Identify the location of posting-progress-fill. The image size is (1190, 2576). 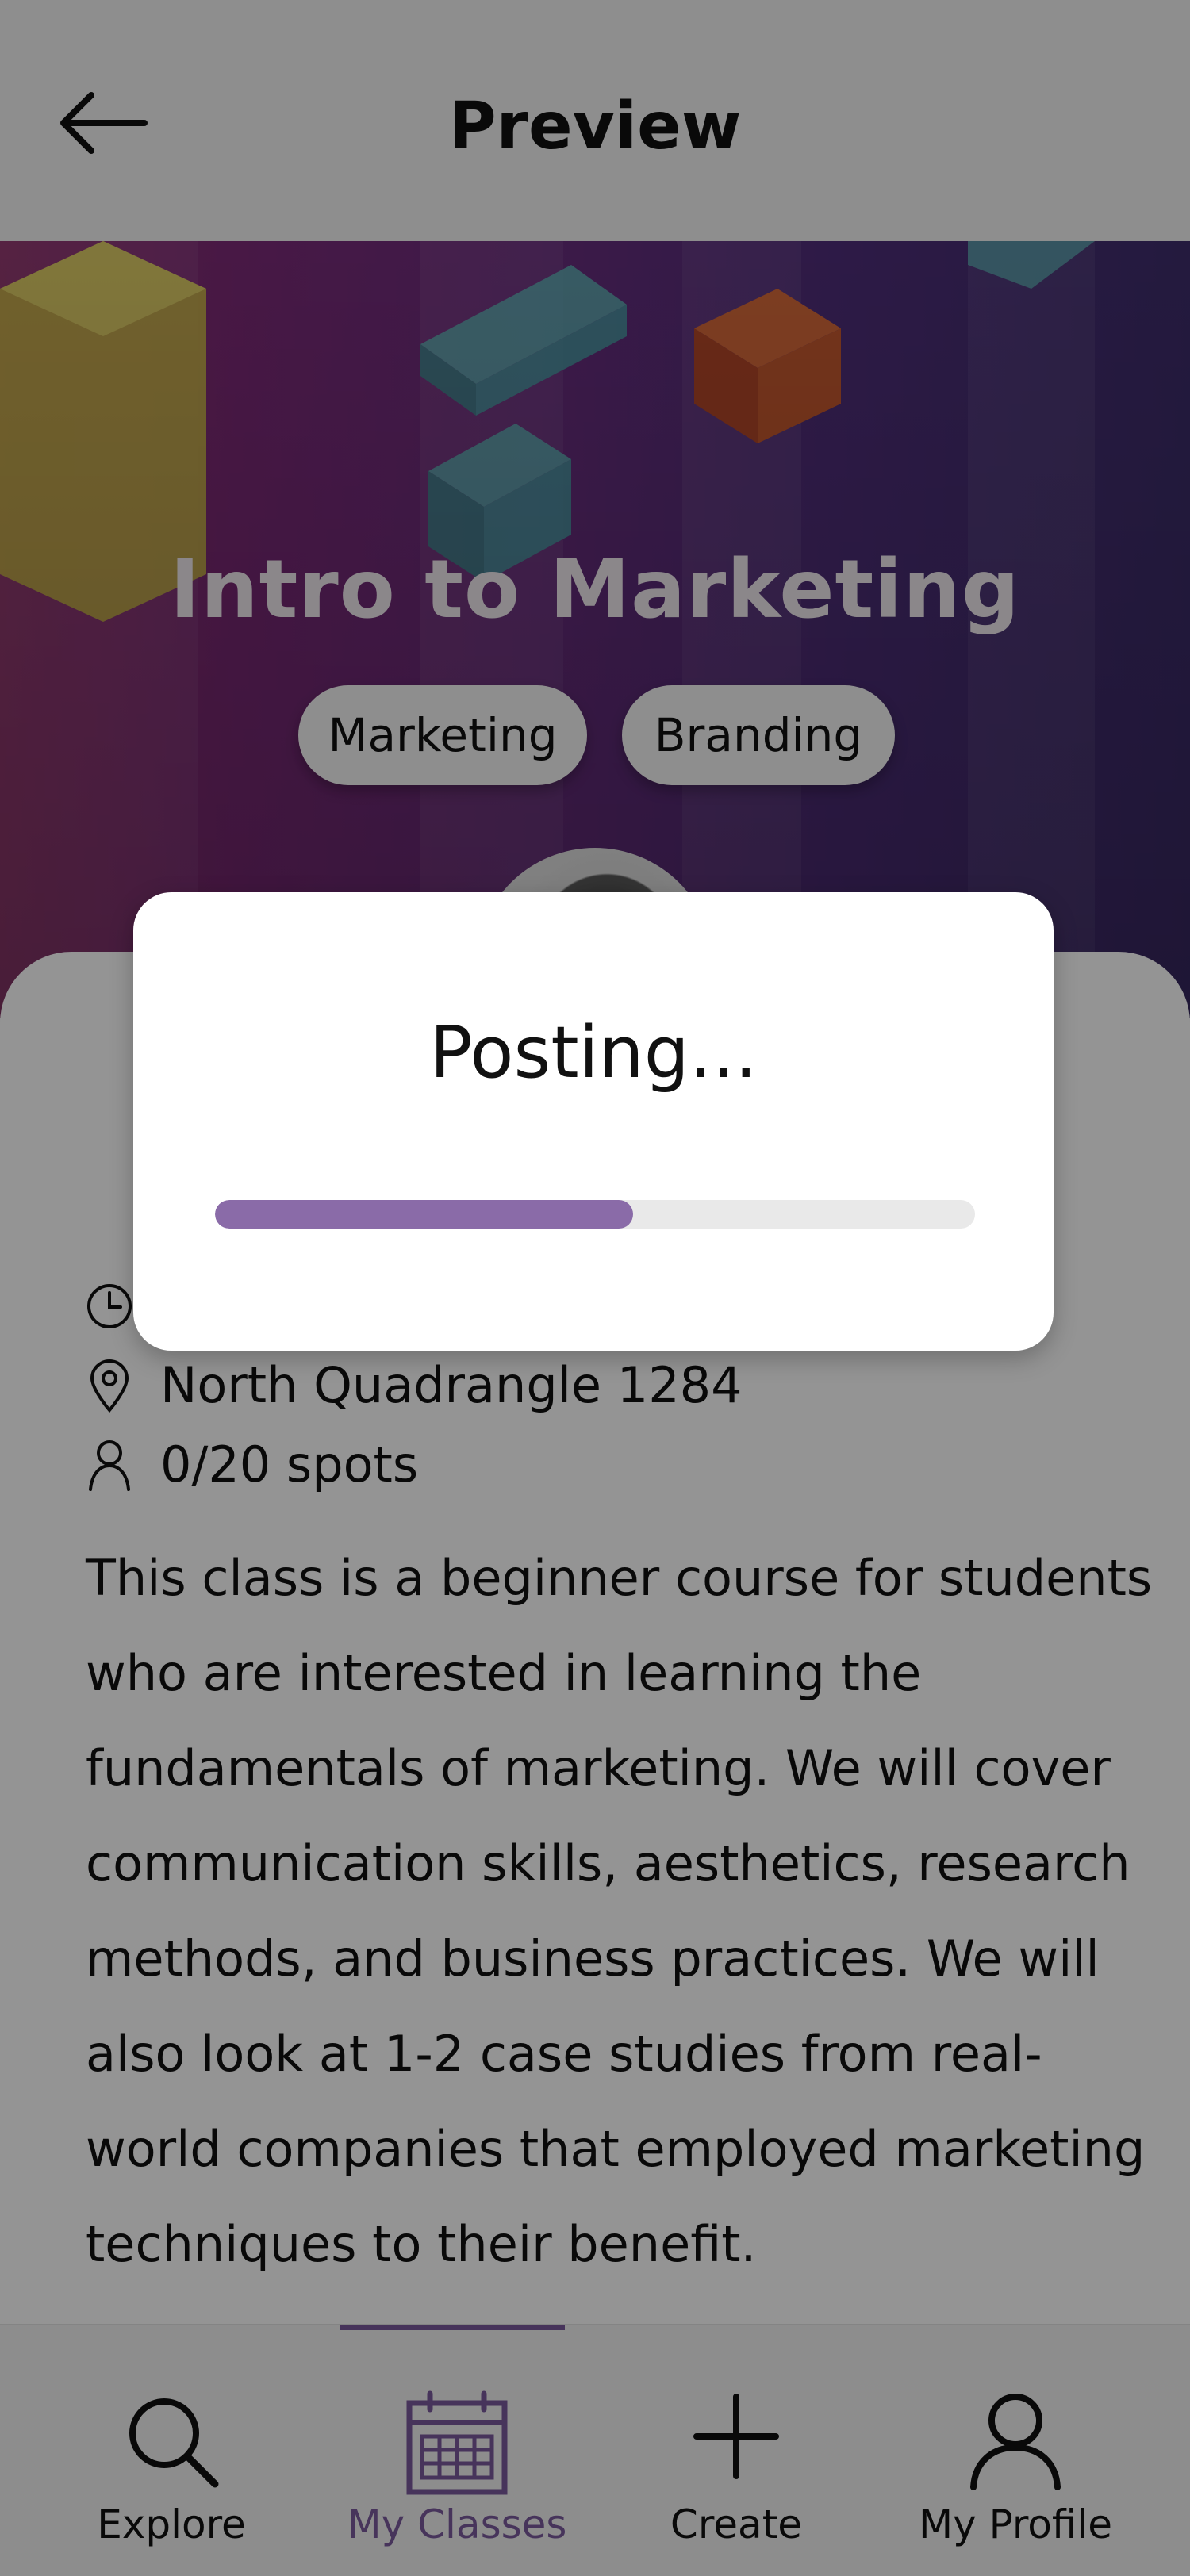
(424, 1214).